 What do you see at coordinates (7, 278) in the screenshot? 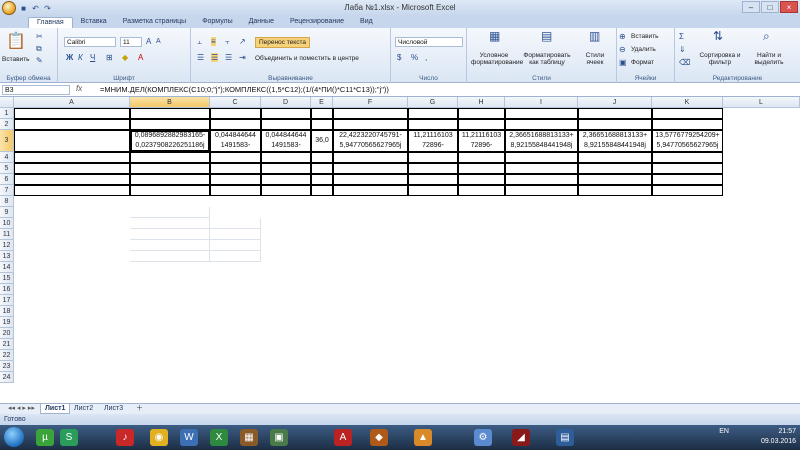
I see `row-header-15: 15` at bounding box center [7, 278].